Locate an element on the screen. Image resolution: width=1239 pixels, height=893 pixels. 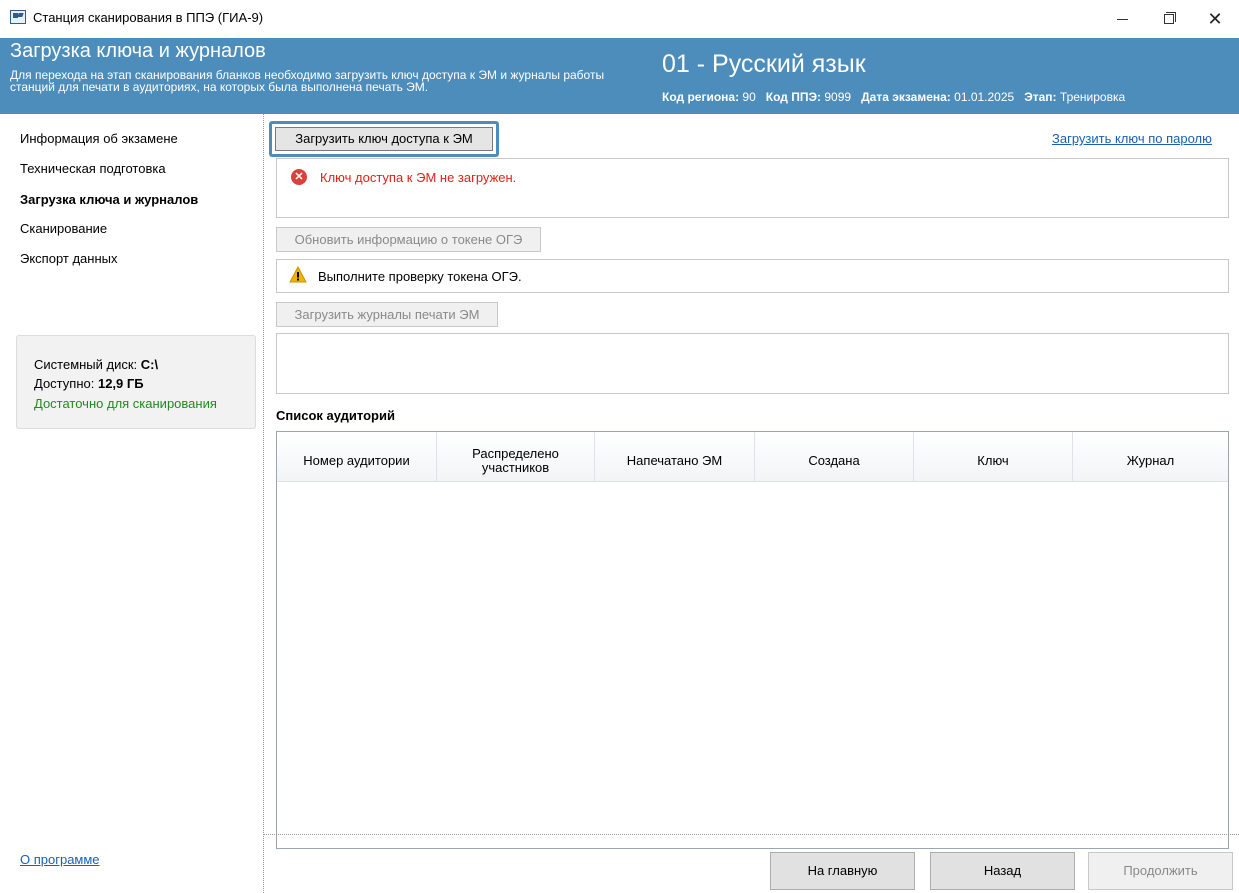
column-header-printed: Напечатано ЭМ is located at coordinates (675, 457).